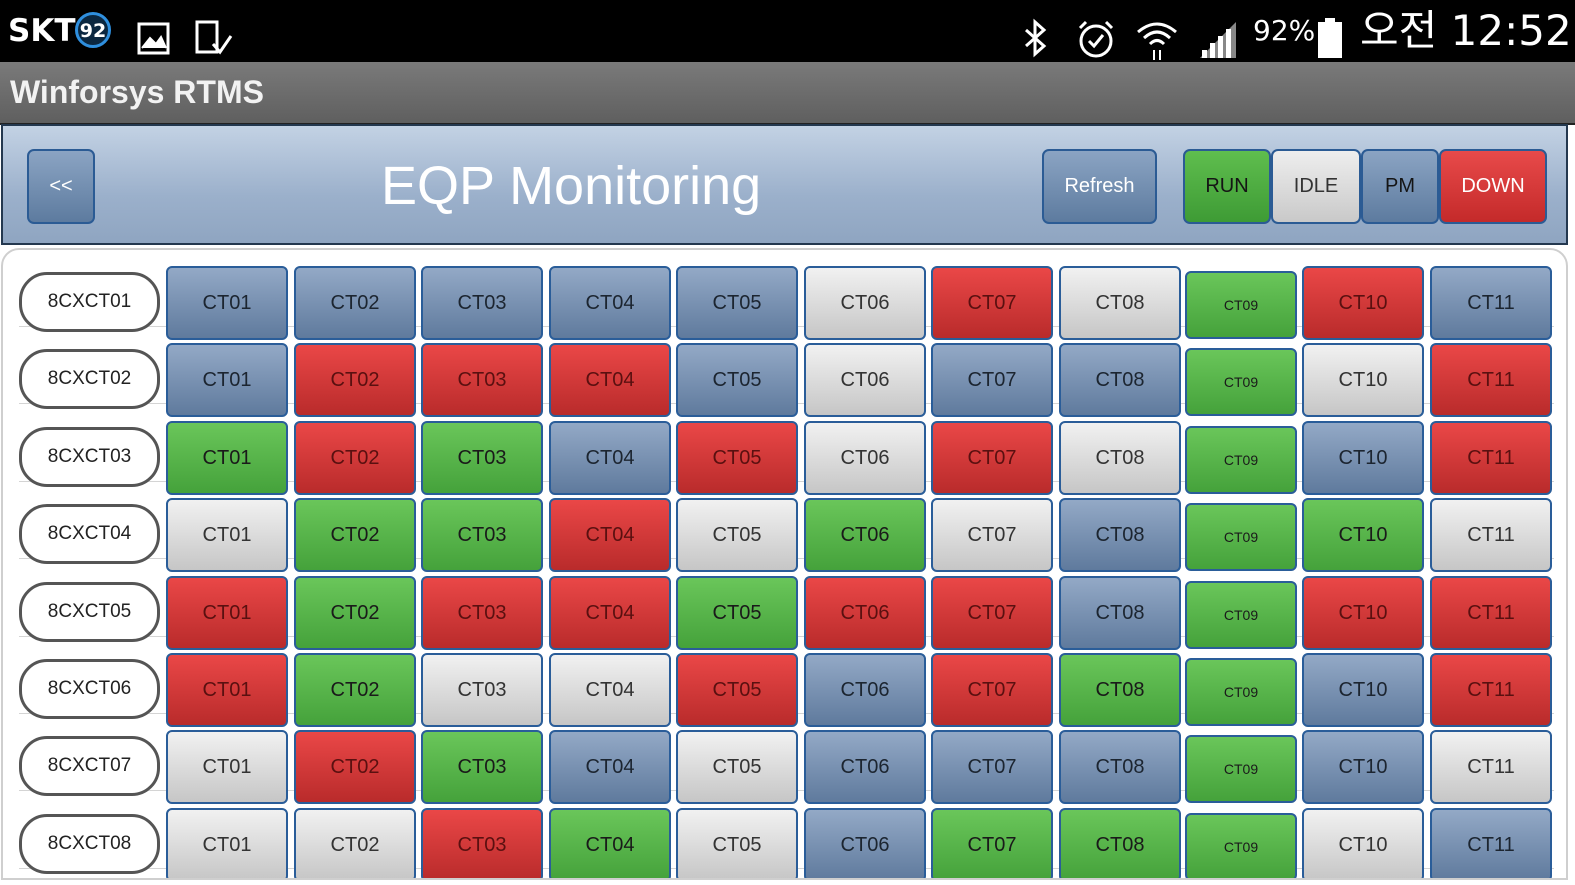 This screenshot has width=1575, height=885. Describe the element at coordinates (137, 92) in the screenshot. I see `app-title: Winforsys RTMS` at that location.